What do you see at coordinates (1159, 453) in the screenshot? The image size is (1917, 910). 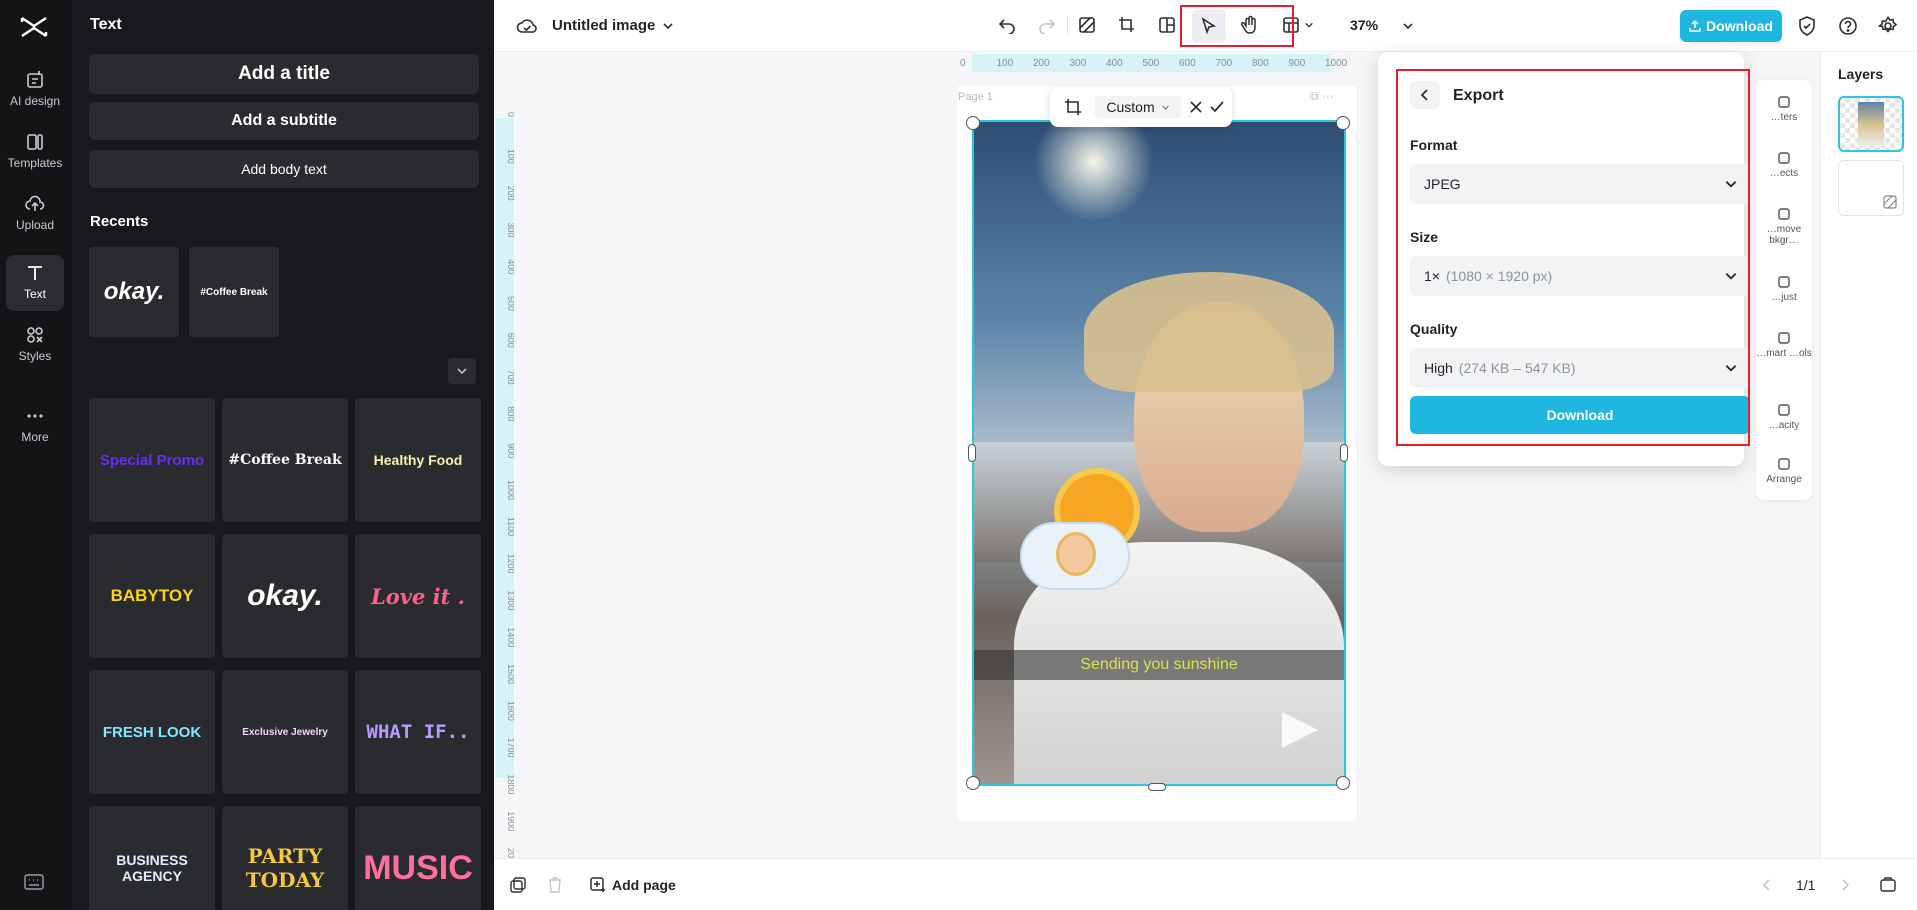 I see `canvas-image: Sending you sunshine` at bounding box center [1159, 453].